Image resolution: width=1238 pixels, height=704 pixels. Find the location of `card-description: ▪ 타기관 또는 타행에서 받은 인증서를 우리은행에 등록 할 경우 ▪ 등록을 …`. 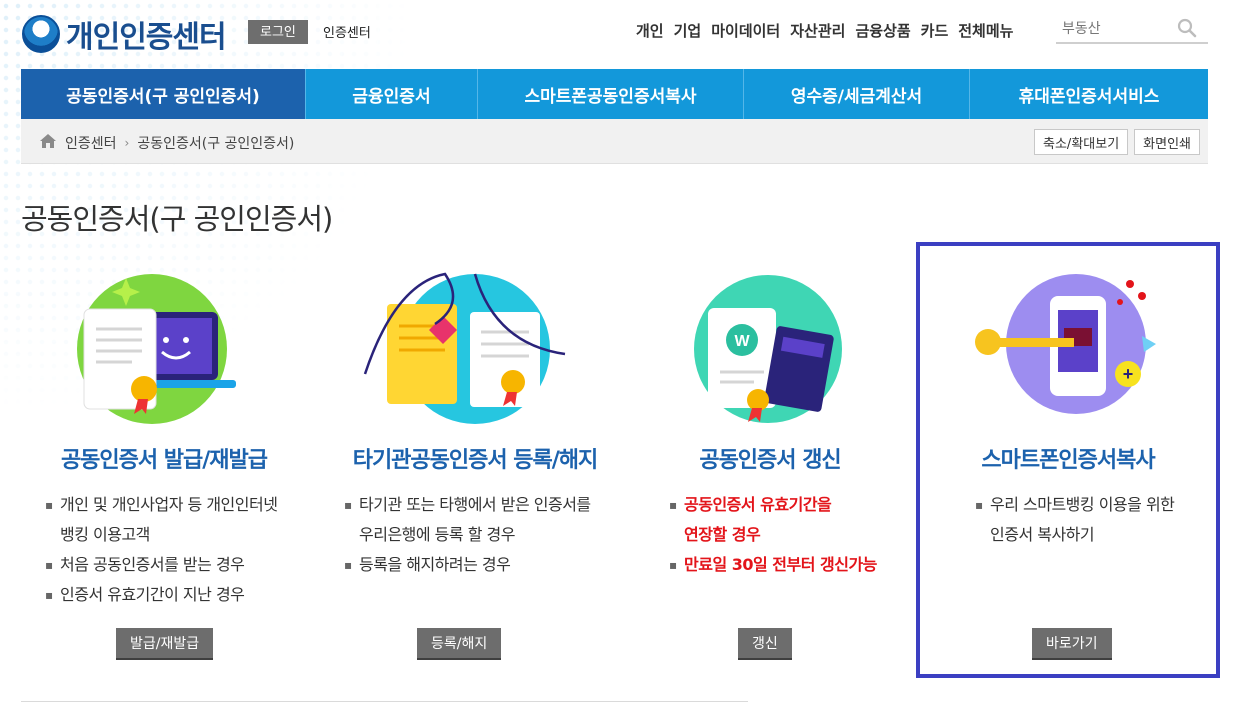

card-description: ▪ 타기관 또는 타행에서 받은 인증서를 우리은행에 등록 할 경우 ▪ 등록을 … is located at coordinates (491, 535).